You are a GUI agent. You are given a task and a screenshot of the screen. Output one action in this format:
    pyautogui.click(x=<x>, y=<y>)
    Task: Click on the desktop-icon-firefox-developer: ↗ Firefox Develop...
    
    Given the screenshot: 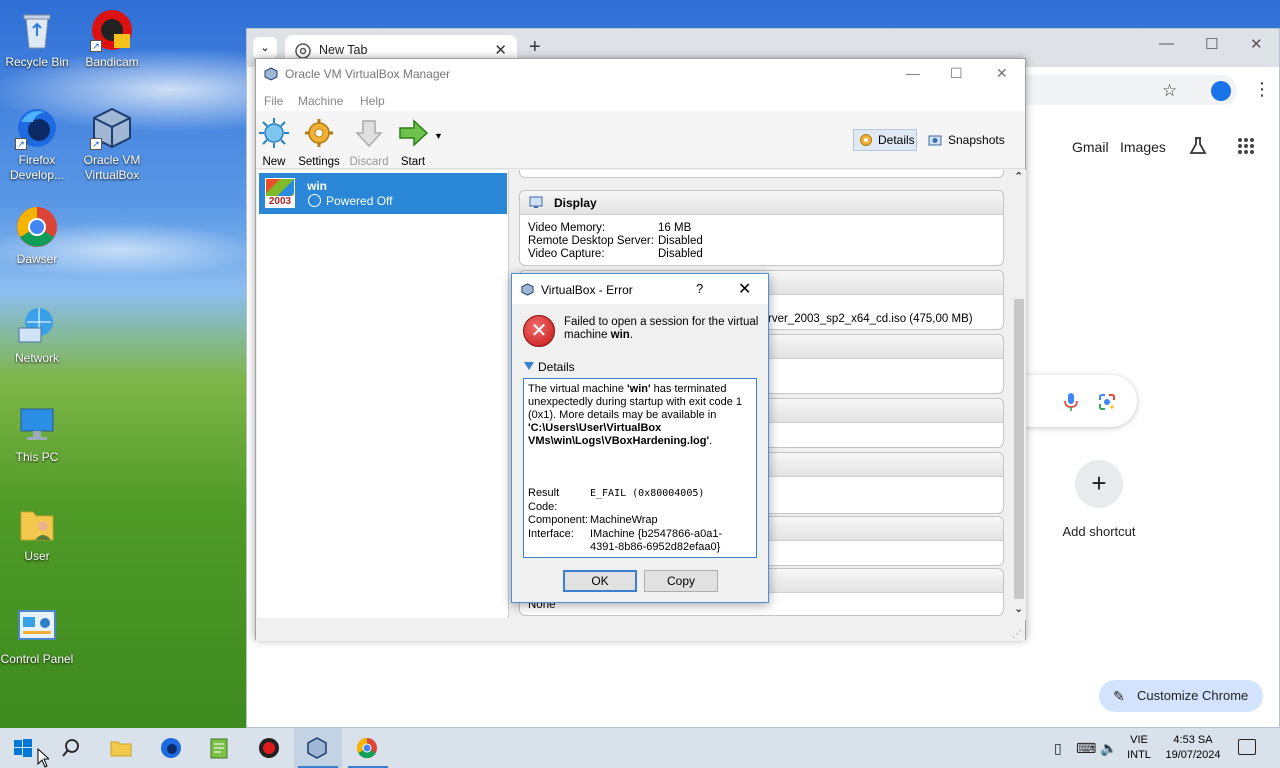 What is the action you would take?
    pyautogui.click(x=37, y=144)
    